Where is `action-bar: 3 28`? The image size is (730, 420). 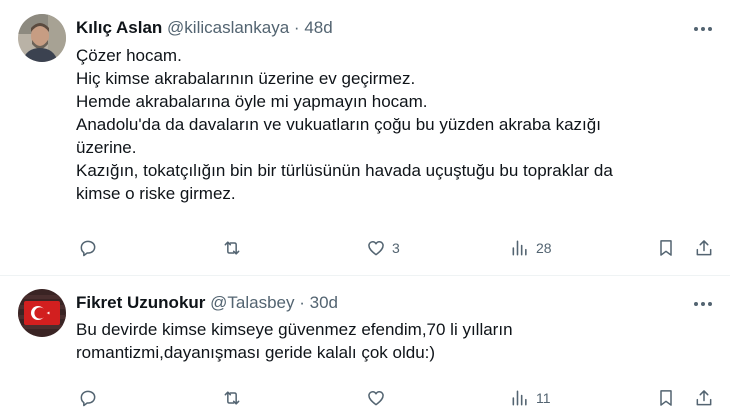 action-bar: 3 28 is located at coordinates (396, 248).